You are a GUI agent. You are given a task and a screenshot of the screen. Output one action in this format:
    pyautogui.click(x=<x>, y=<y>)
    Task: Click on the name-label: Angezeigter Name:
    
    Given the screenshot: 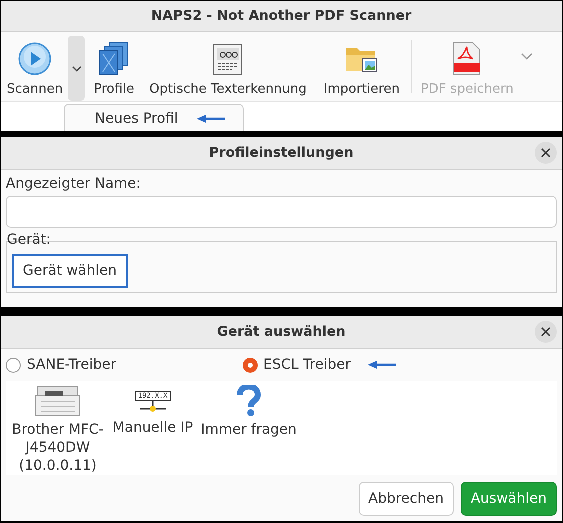 What is the action you would take?
    pyautogui.click(x=74, y=184)
    